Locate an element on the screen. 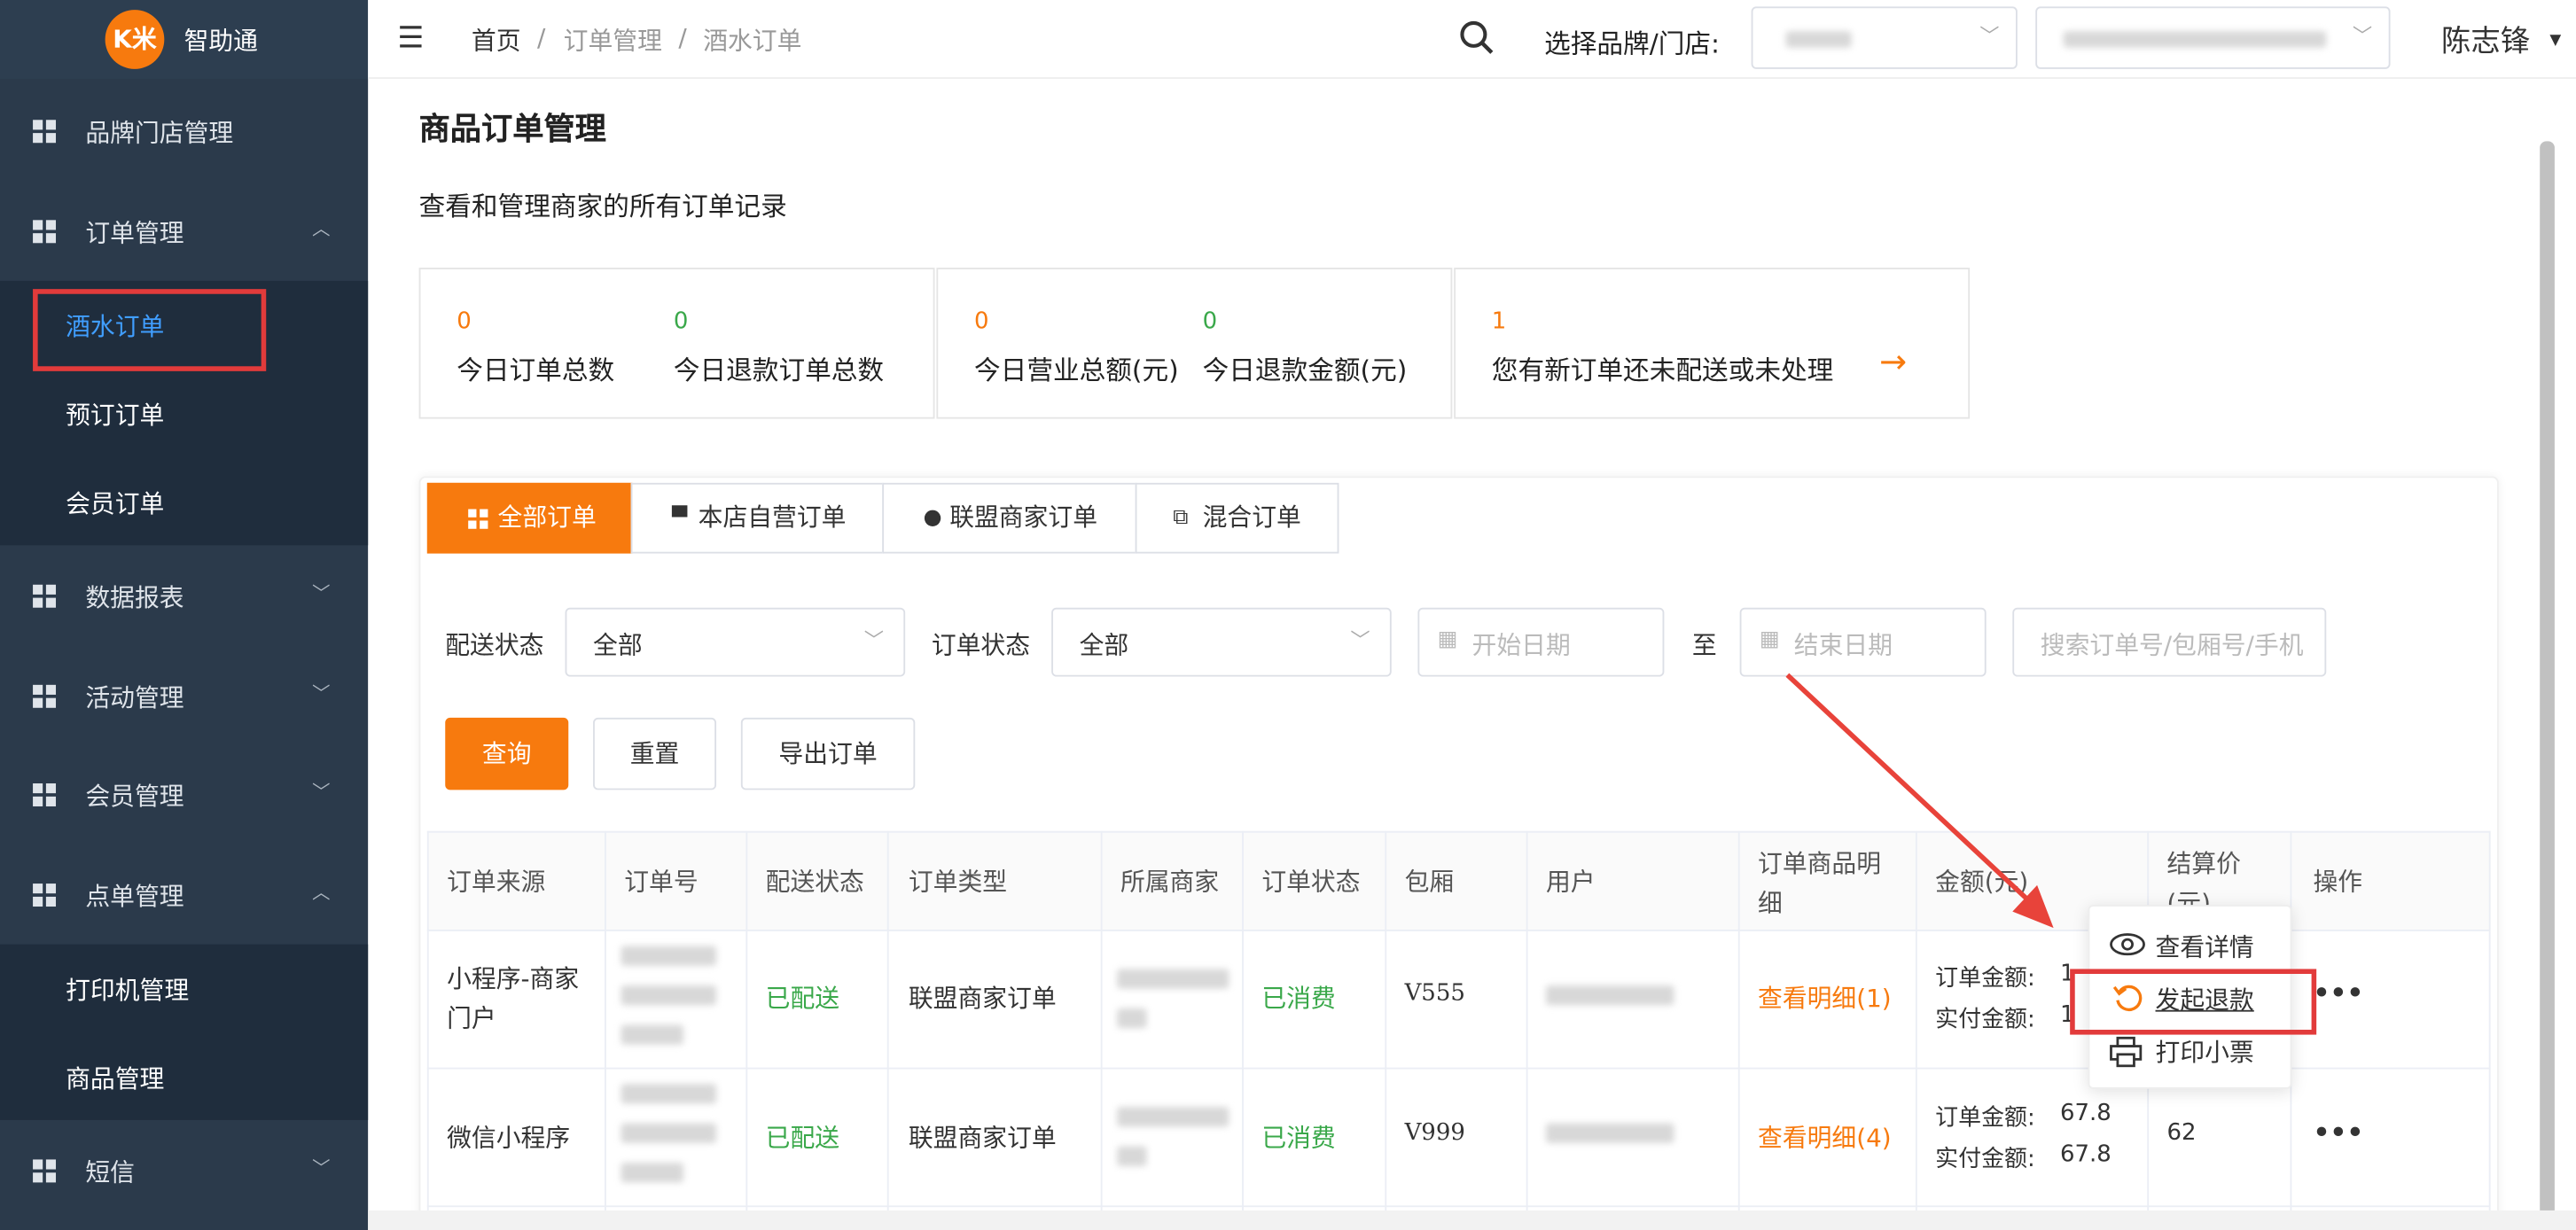 This screenshot has width=2576, height=1230. tab-label: 全部订单 is located at coordinates (547, 517).